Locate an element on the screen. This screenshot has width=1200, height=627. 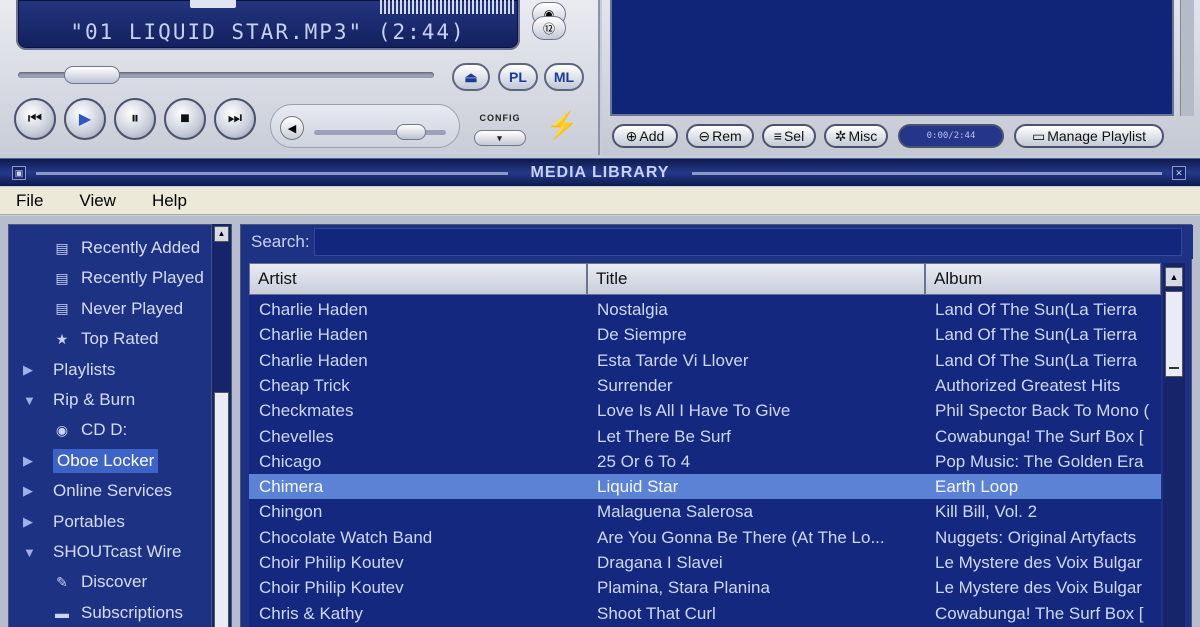
artist-cell: Chevelles is located at coordinates (296, 436).